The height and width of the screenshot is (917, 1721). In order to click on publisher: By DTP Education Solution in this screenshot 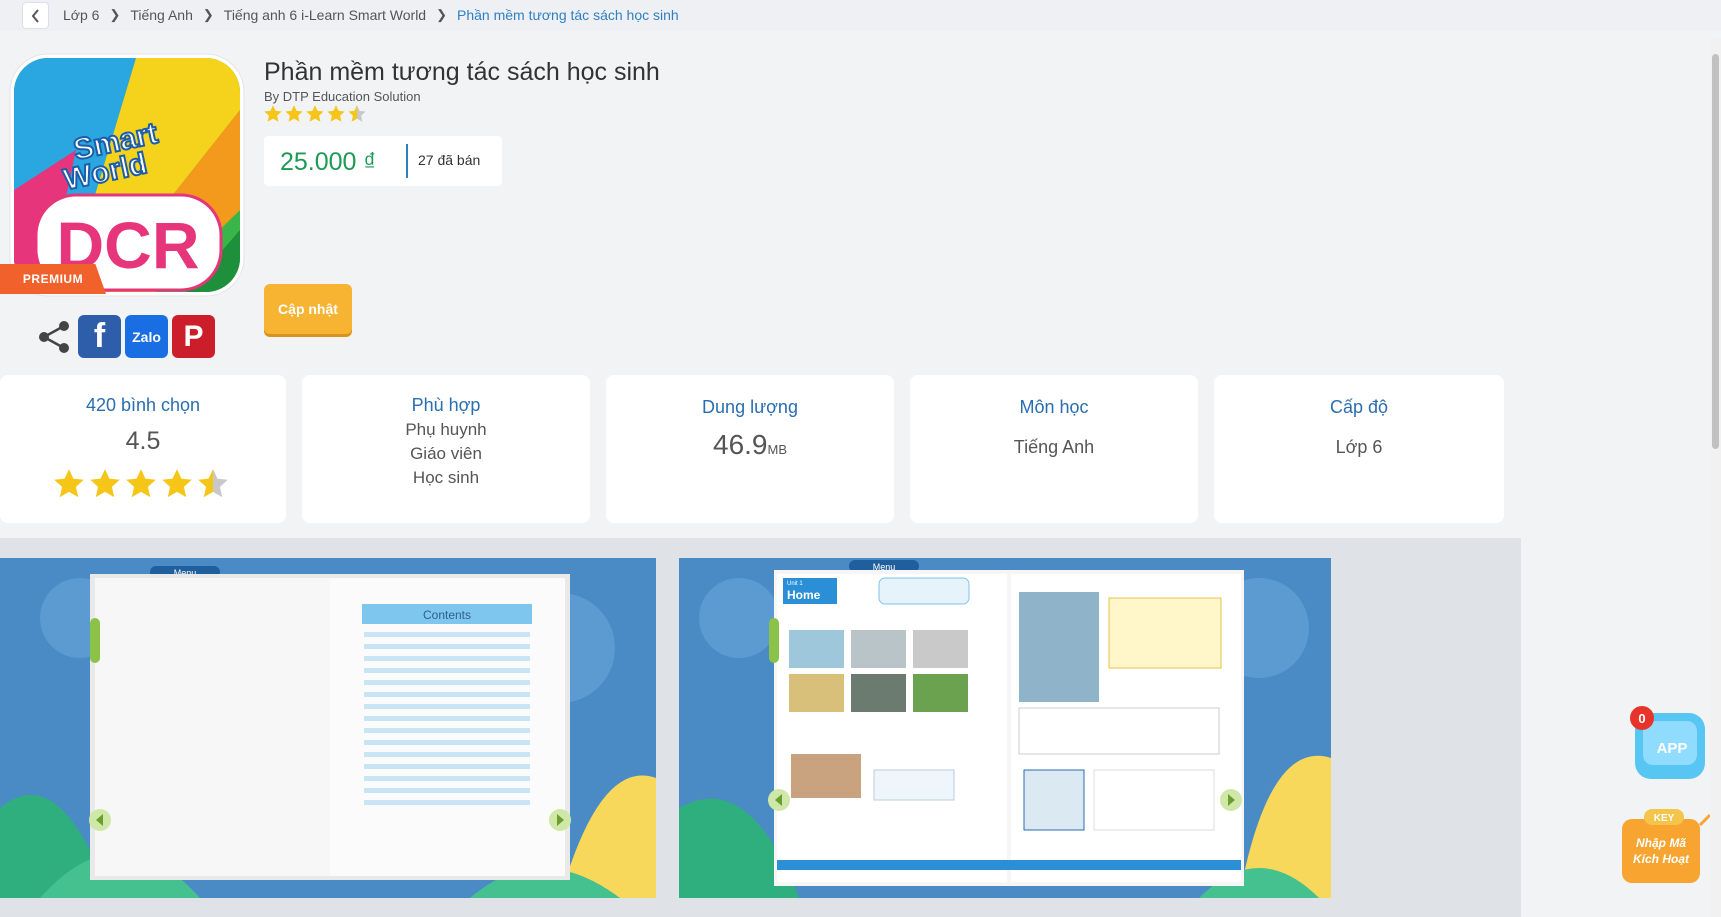, I will do `click(342, 96)`.